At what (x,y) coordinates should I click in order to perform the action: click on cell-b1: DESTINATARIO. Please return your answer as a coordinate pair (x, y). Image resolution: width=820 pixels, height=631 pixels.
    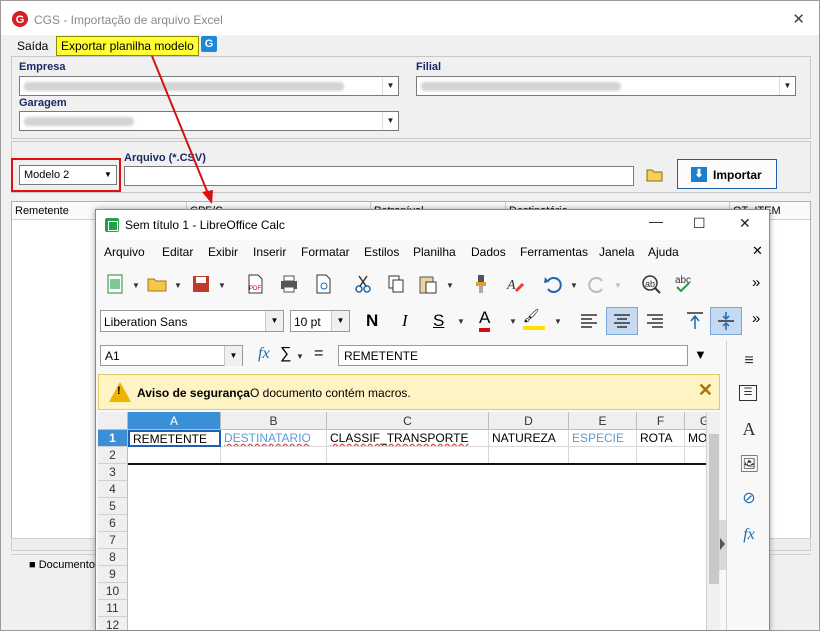
    Looking at the image, I should click on (274, 438).